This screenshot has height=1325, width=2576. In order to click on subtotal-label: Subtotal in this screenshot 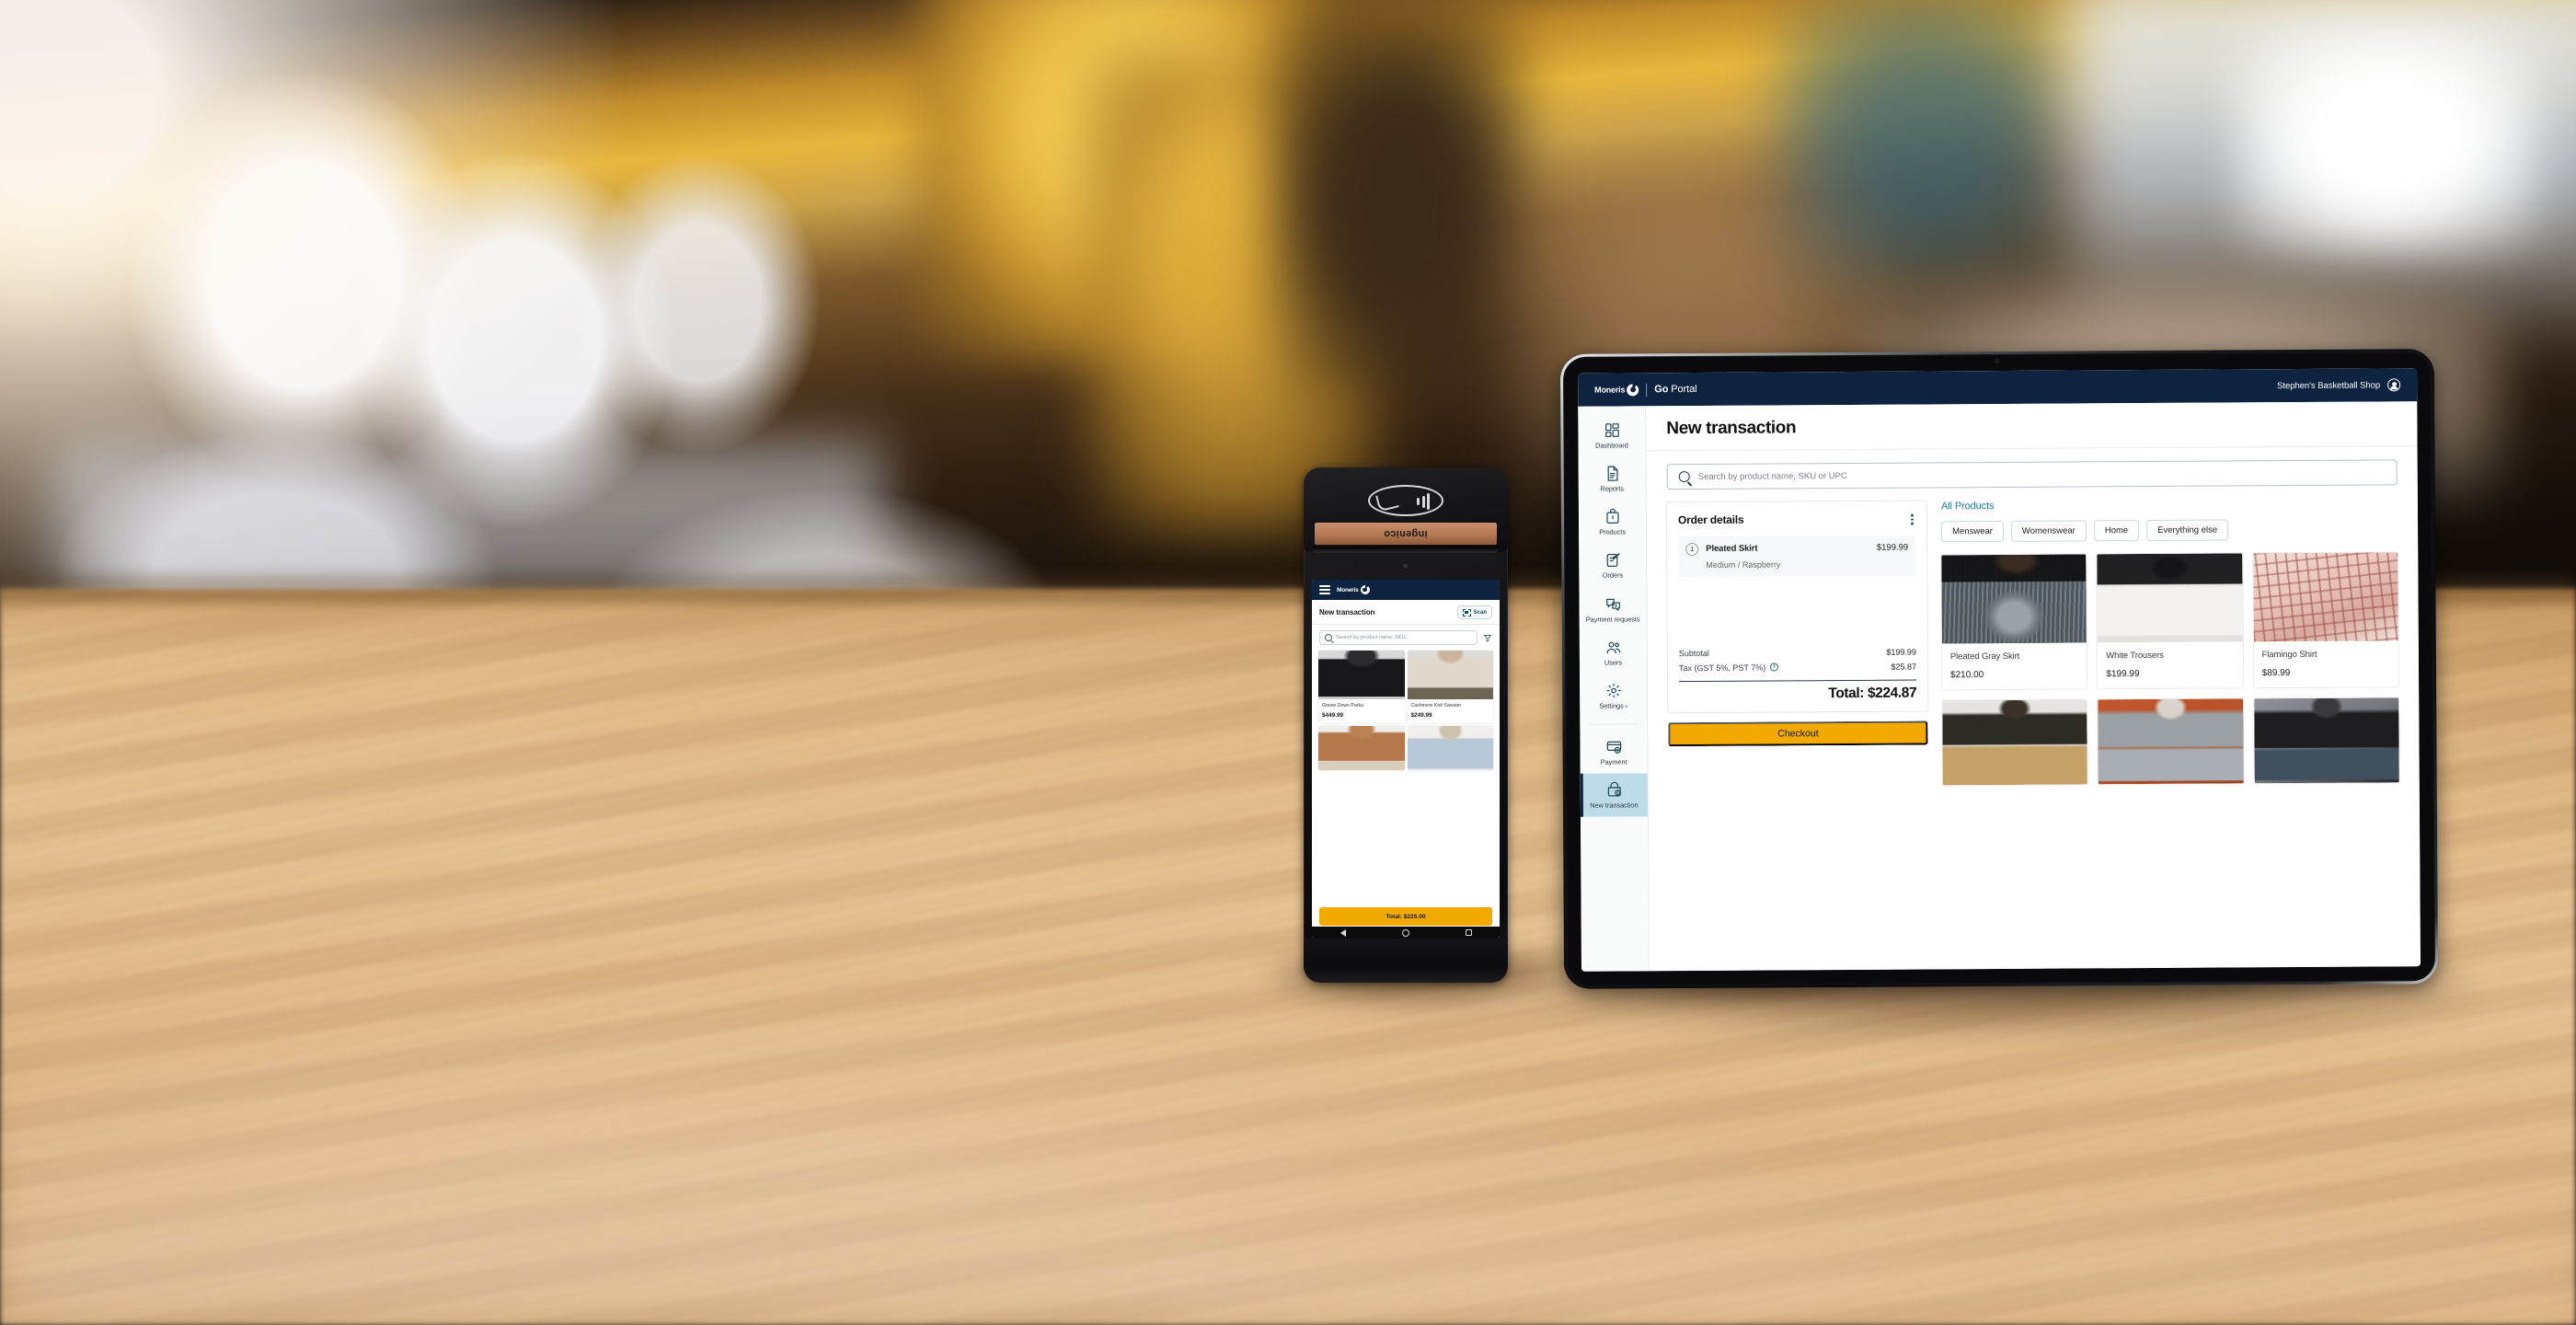, I will do `click(1693, 653)`.